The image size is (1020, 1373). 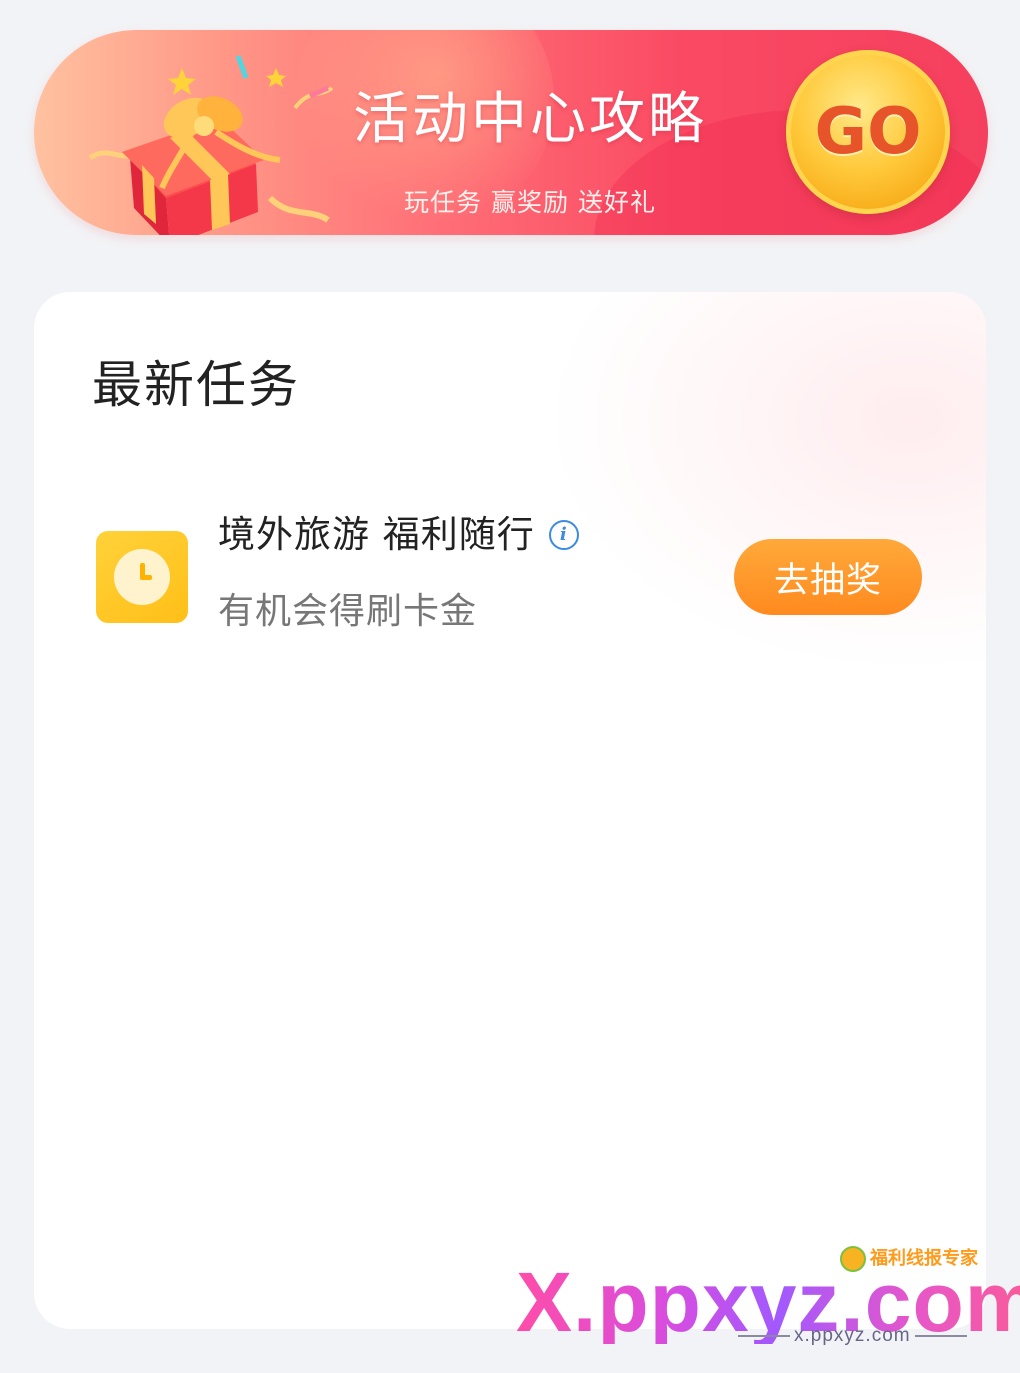 I want to click on gift-box-icon, so click(x=211, y=145).